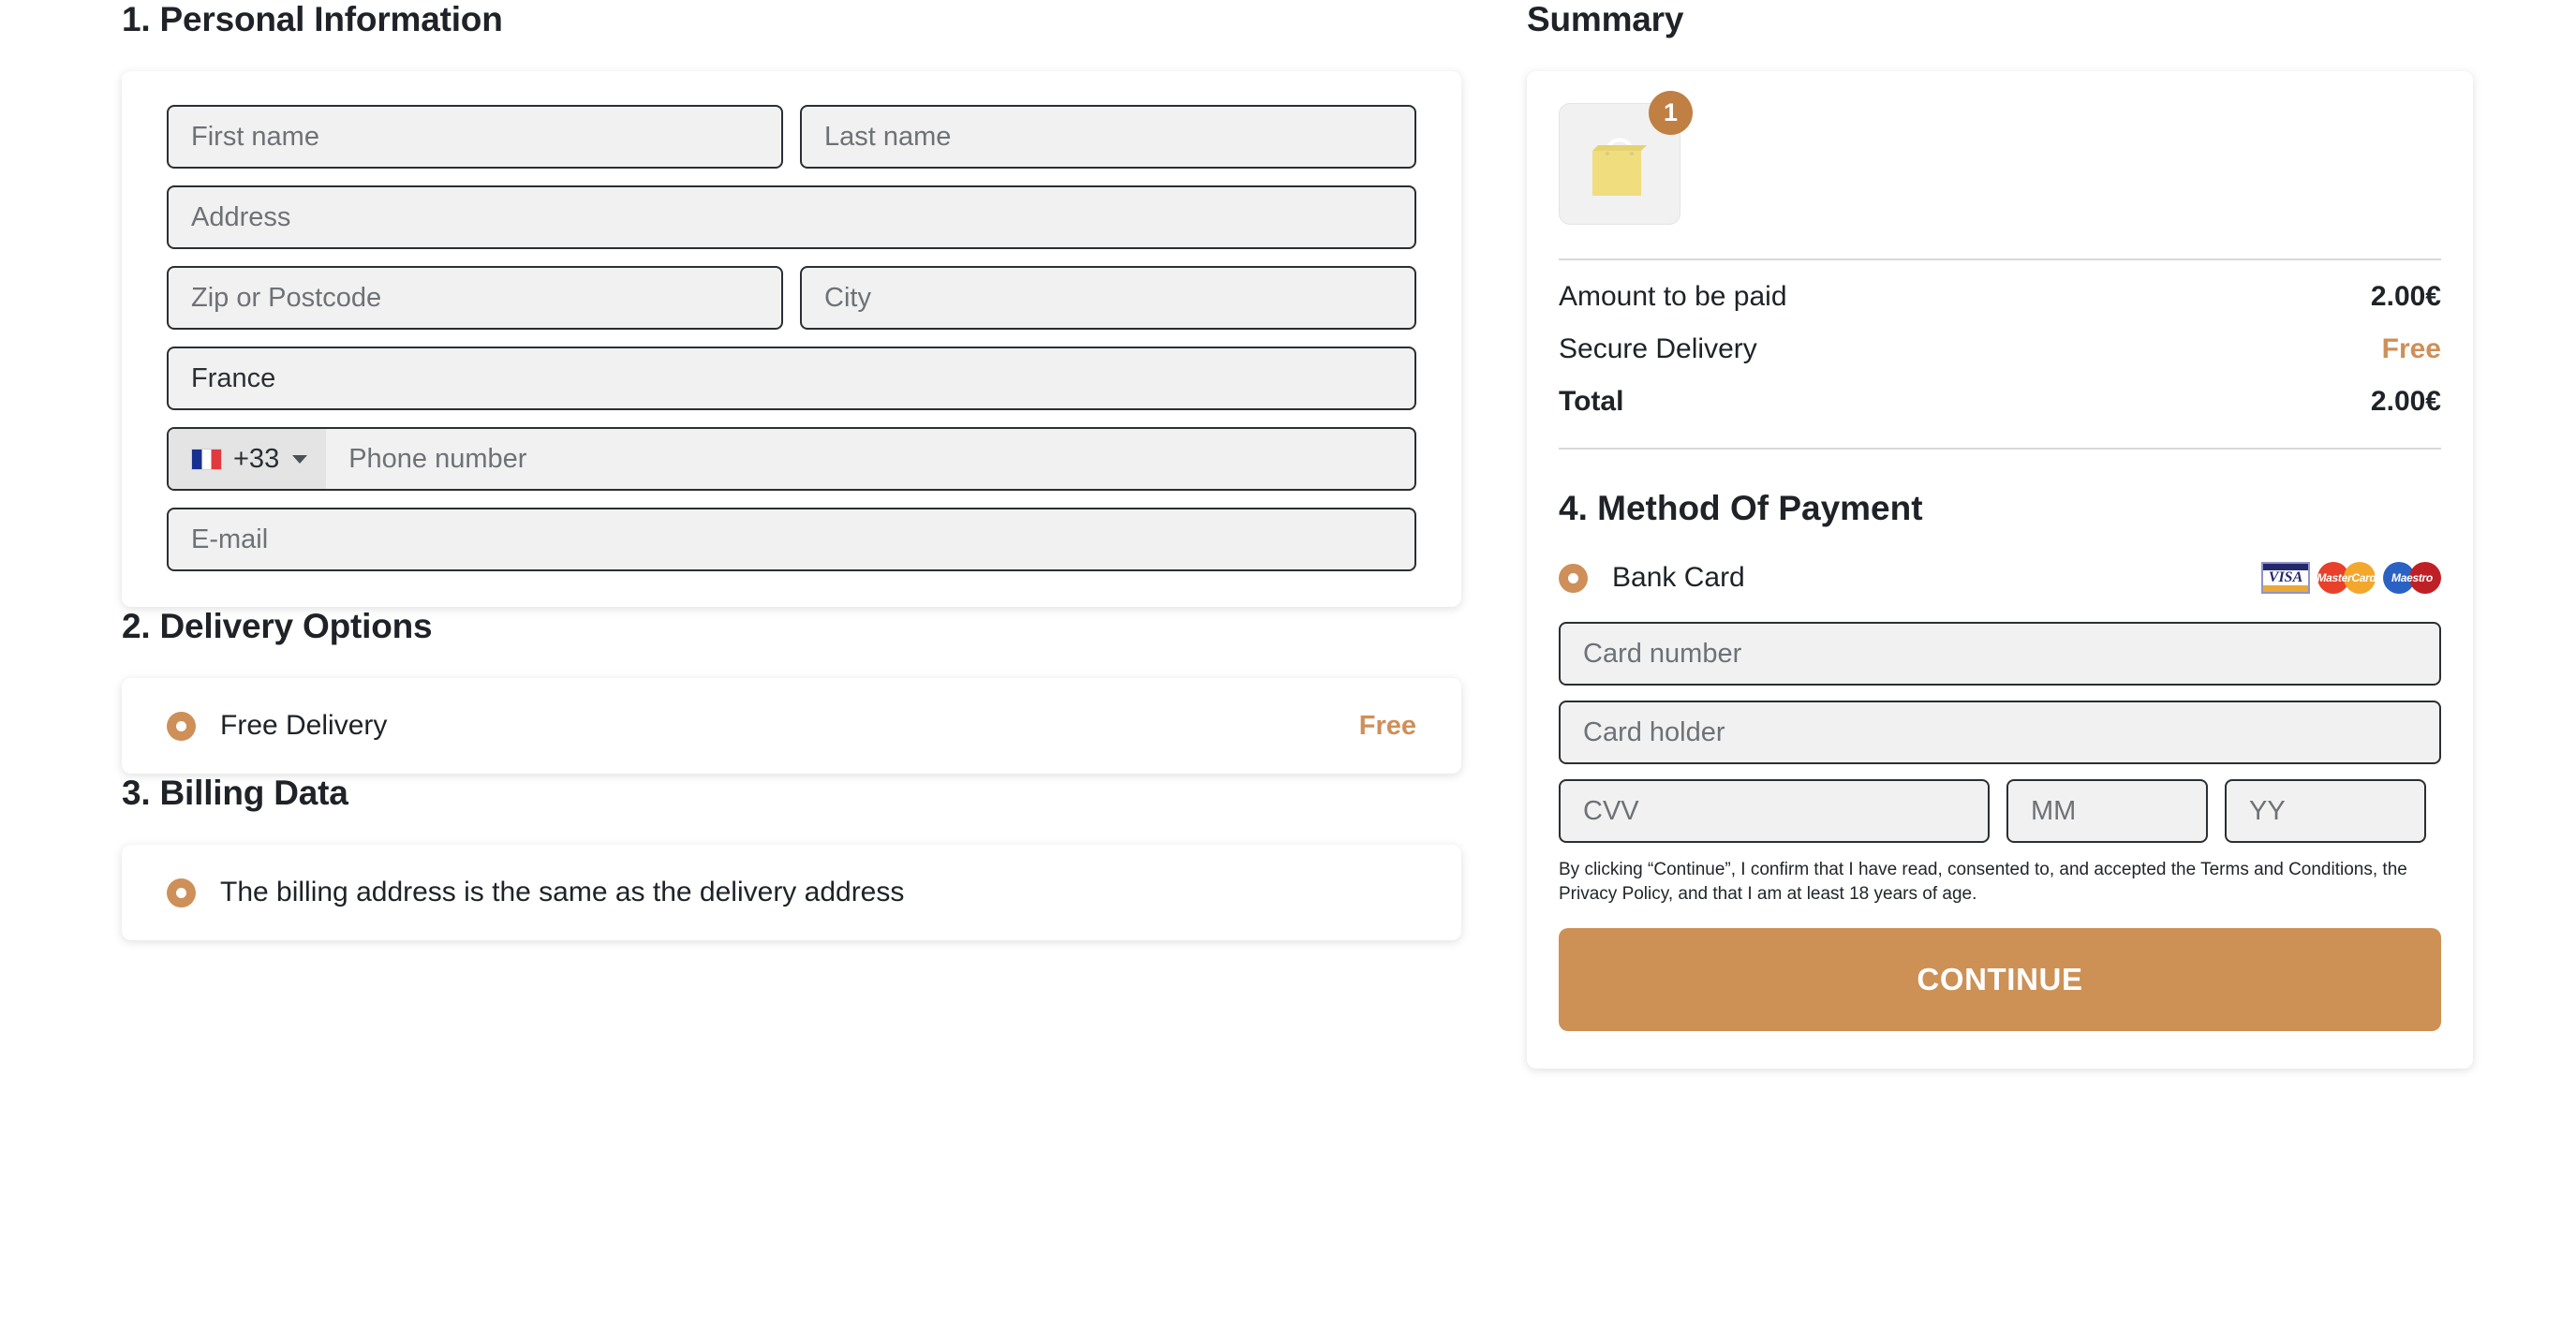  I want to click on radio-same-billing-address-icon, so click(181, 892).